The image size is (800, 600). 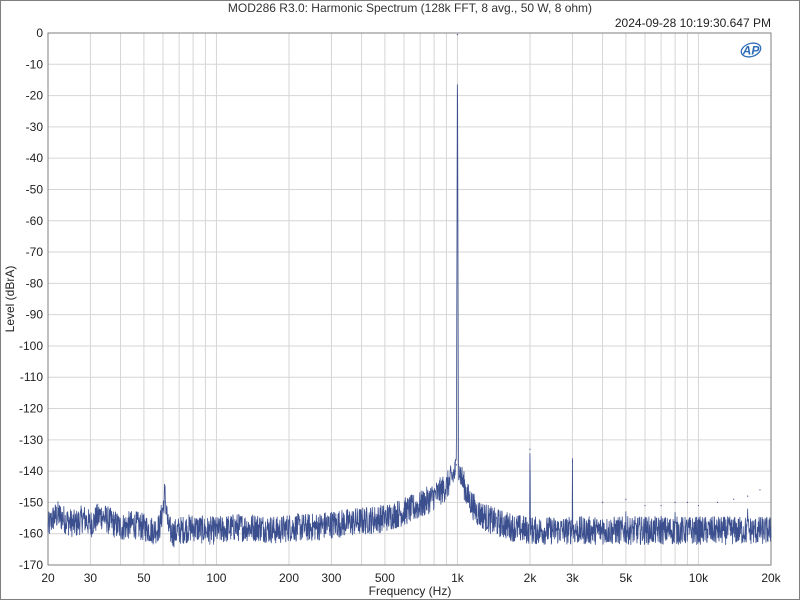 What do you see at coordinates (144, 578) in the screenshot?
I see `x-tick-label: 50` at bounding box center [144, 578].